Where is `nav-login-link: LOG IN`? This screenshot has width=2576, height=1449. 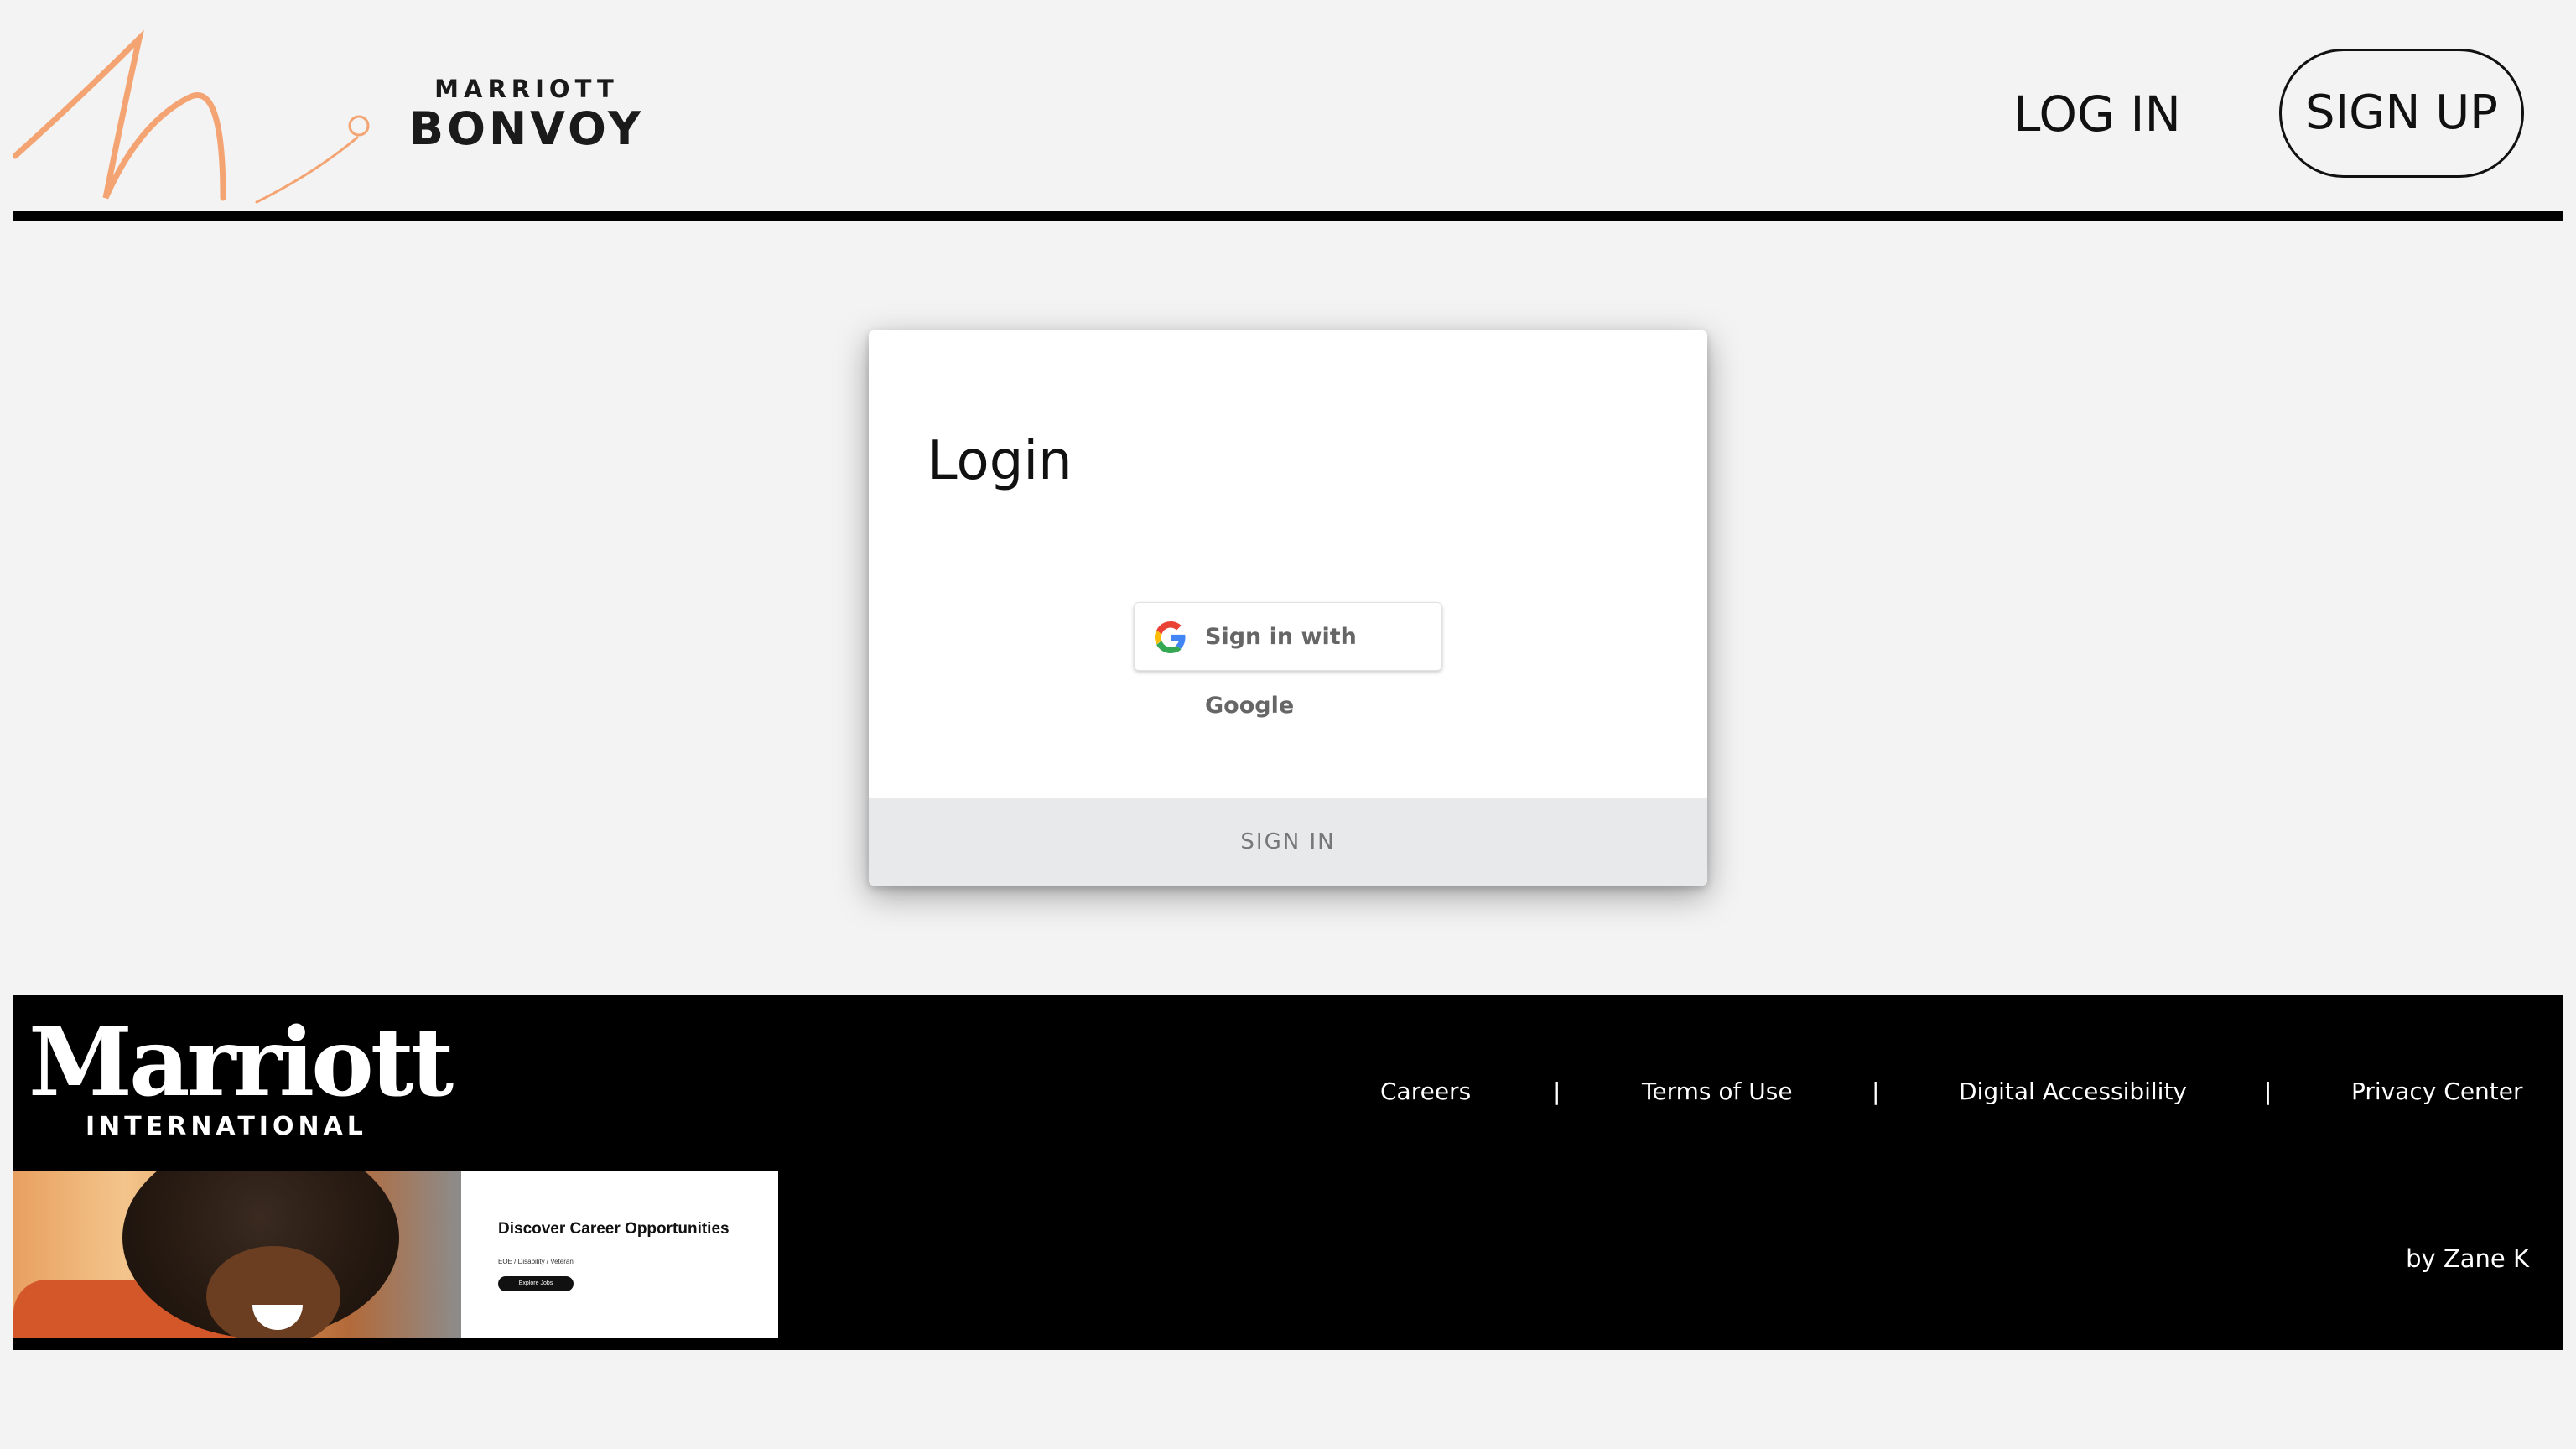
nav-login-link: LOG IN is located at coordinates (2097, 114).